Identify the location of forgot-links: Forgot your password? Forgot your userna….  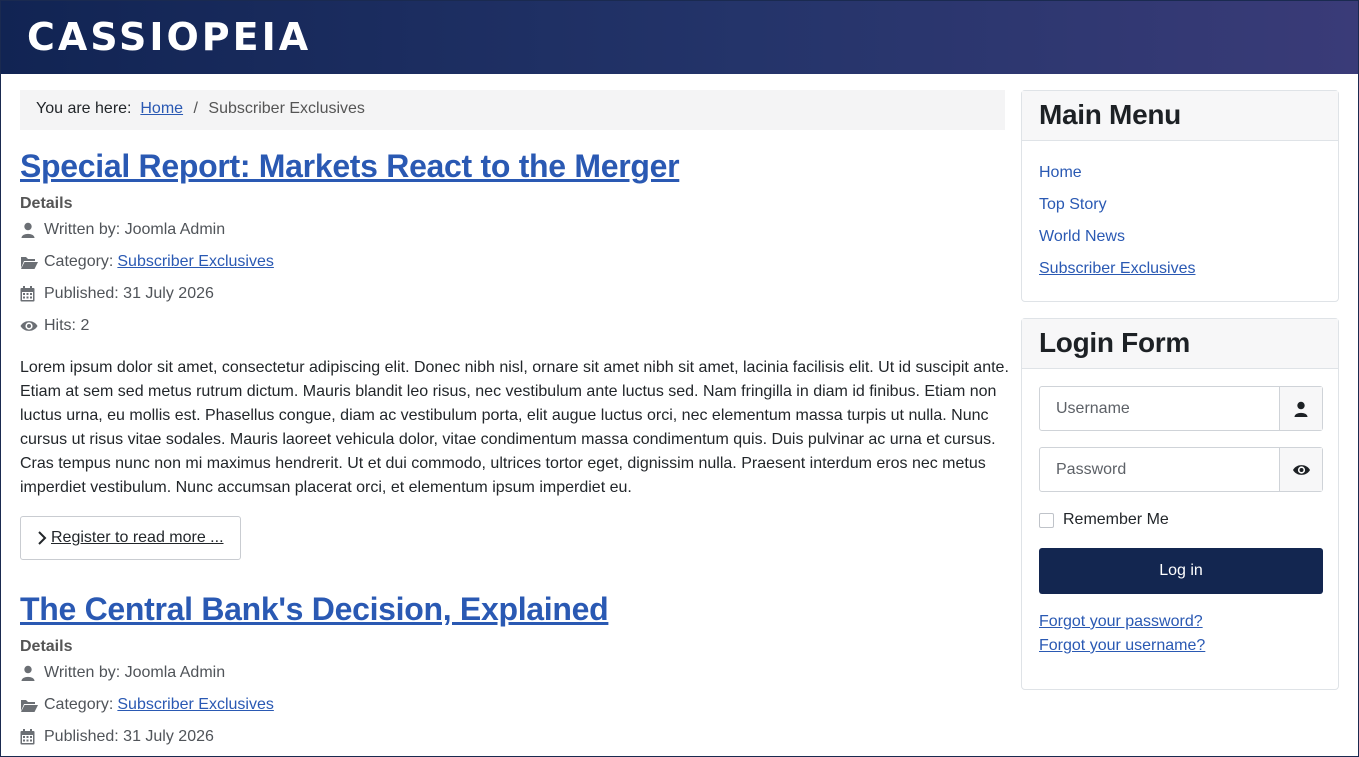
(1122, 634).